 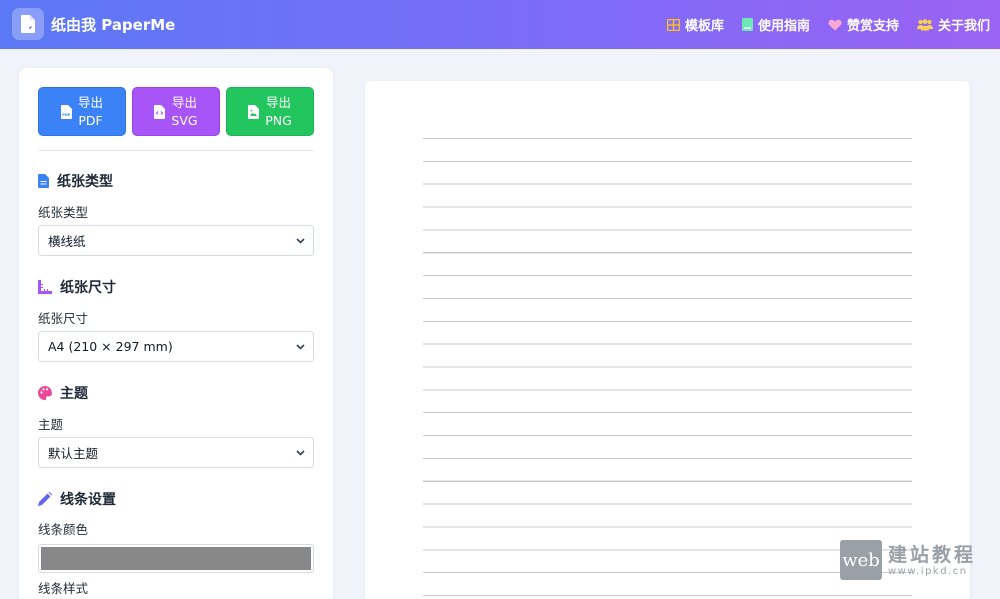 What do you see at coordinates (872, 26) in the screenshot?
I see `nav-support-label: 赞赏支持` at bounding box center [872, 26].